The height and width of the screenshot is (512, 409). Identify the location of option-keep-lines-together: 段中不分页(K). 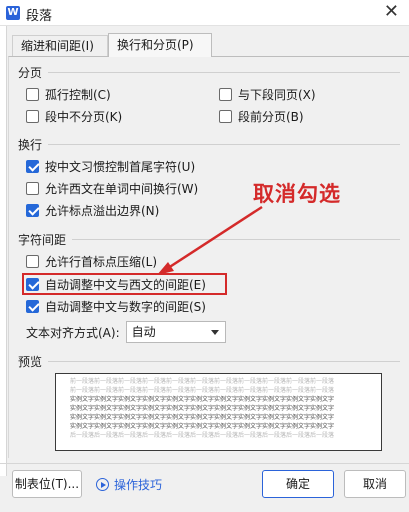
(74, 116).